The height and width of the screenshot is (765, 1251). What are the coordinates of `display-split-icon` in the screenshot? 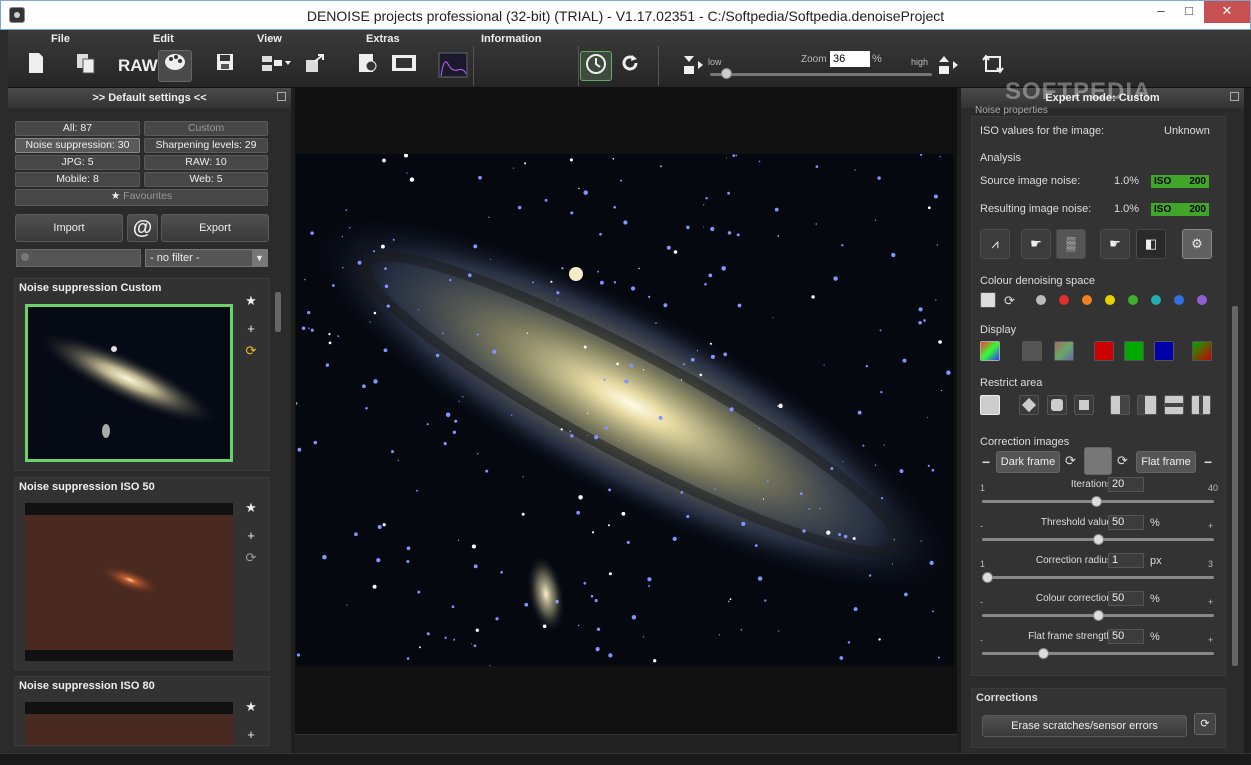 It's located at (1202, 351).